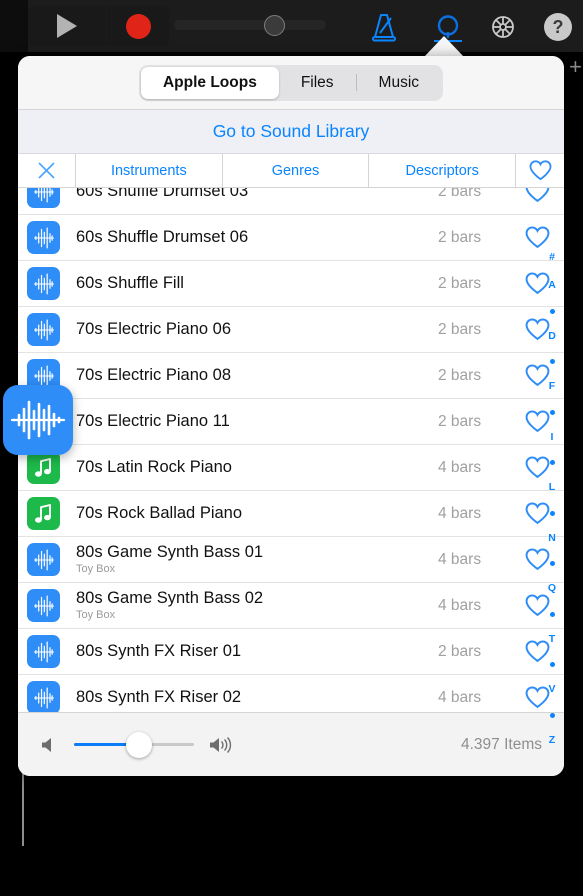 This screenshot has width=583, height=896. Describe the element at coordinates (249, 513) in the screenshot. I see `loop-row-text: 70s Rock Ballad Piano` at that location.